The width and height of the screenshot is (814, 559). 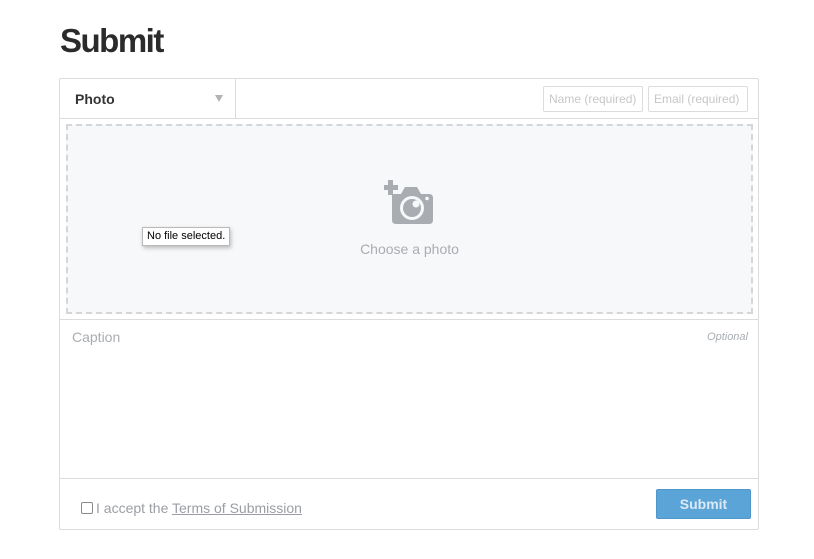 I want to click on accept-terms-label: I accept the Terms of Submission, so click(x=199, y=508).